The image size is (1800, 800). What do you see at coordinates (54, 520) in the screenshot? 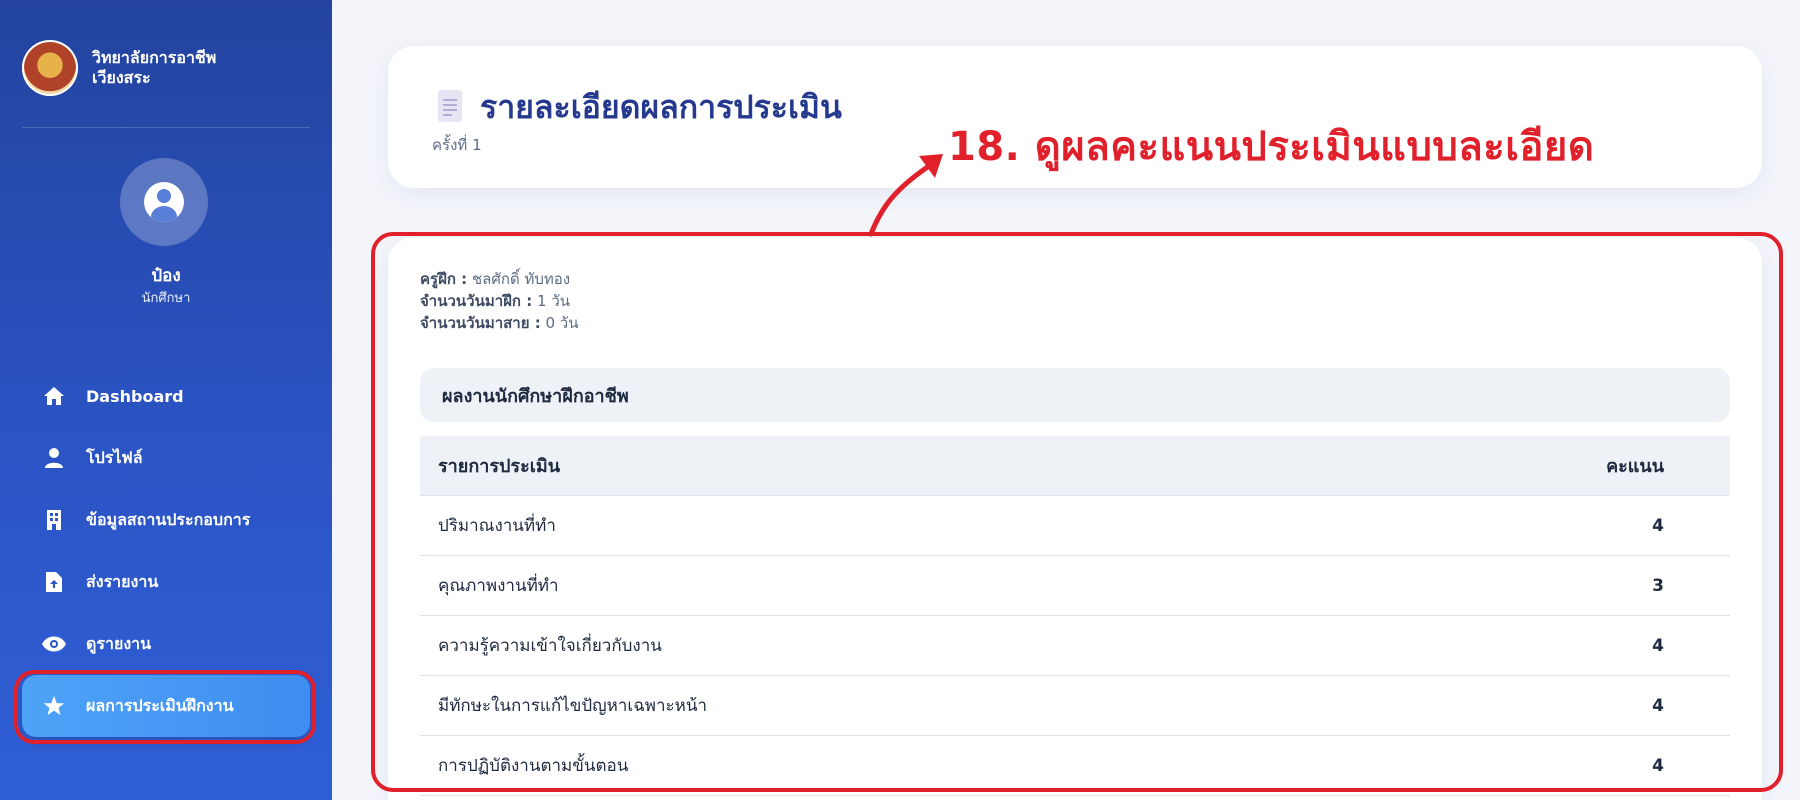
I see `building-icon` at bounding box center [54, 520].